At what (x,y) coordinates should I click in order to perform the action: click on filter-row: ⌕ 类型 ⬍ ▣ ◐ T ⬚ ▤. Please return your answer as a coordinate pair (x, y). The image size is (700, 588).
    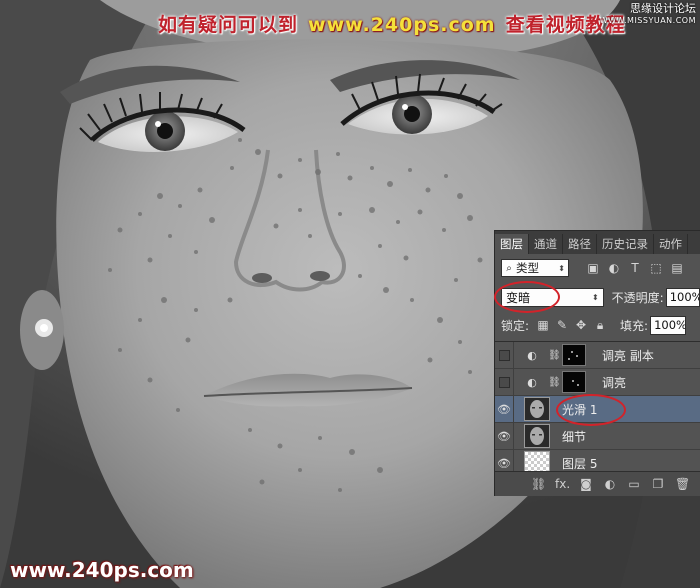
    Looking at the image, I should click on (597, 268).